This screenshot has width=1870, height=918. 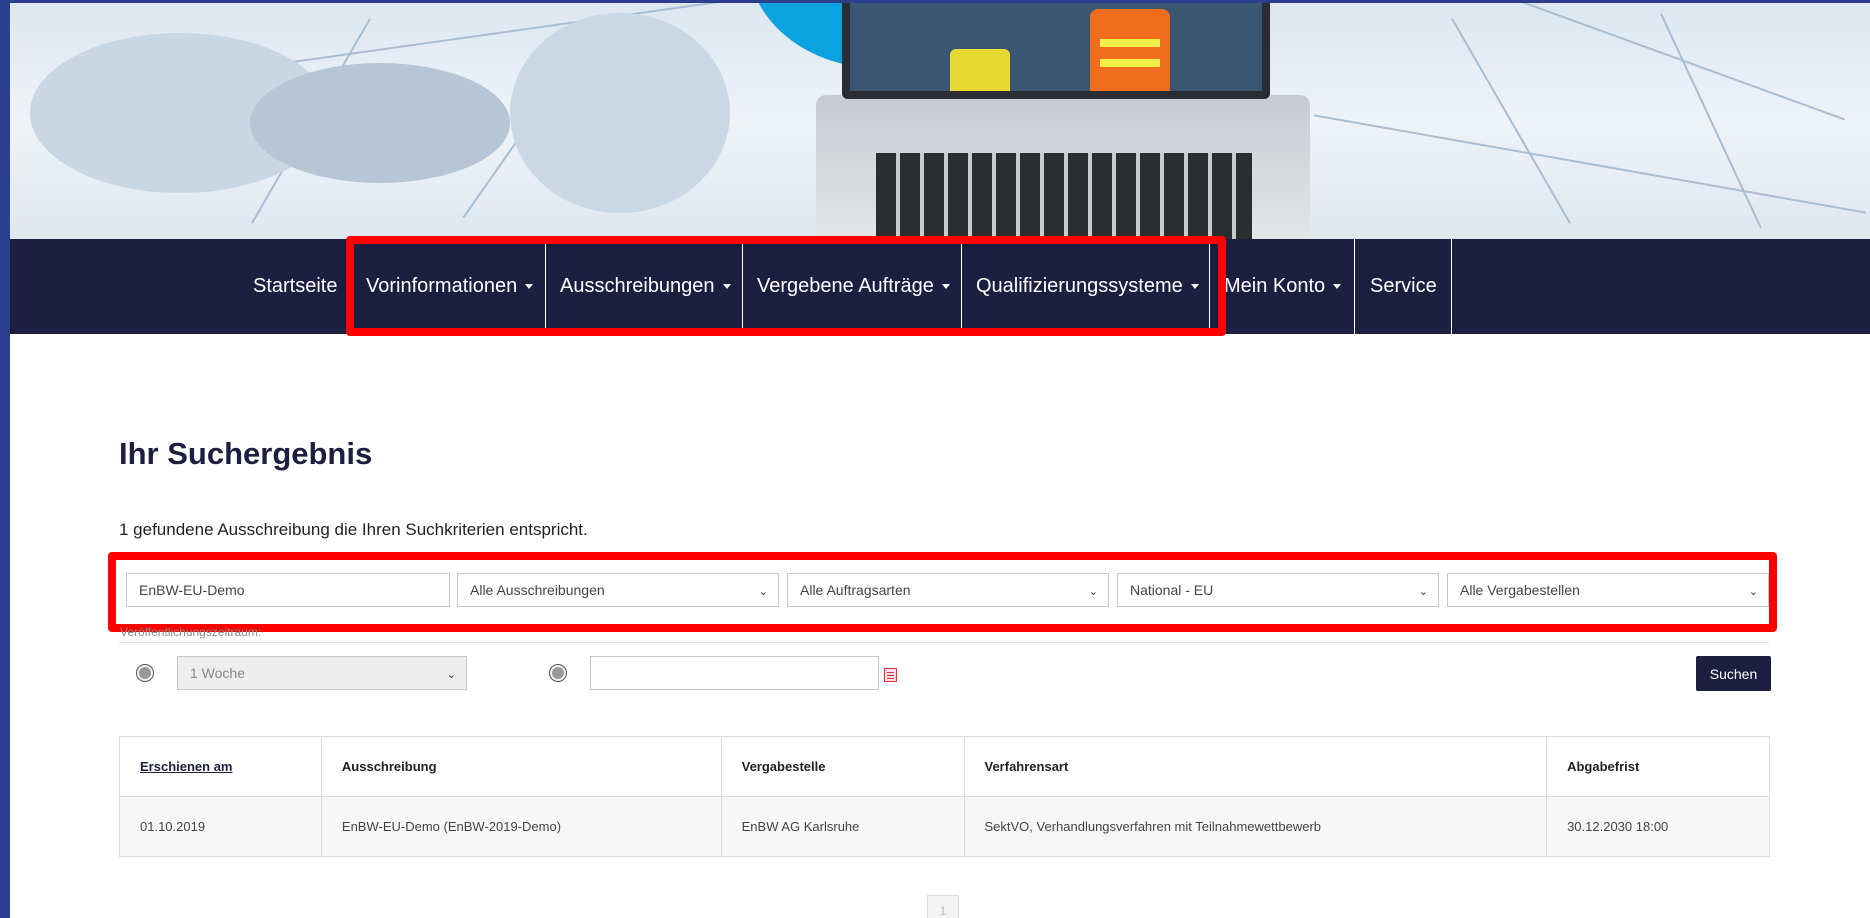 What do you see at coordinates (1255, 766) in the screenshot?
I see `col-header-verfahrensart: Verfahrensart` at bounding box center [1255, 766].